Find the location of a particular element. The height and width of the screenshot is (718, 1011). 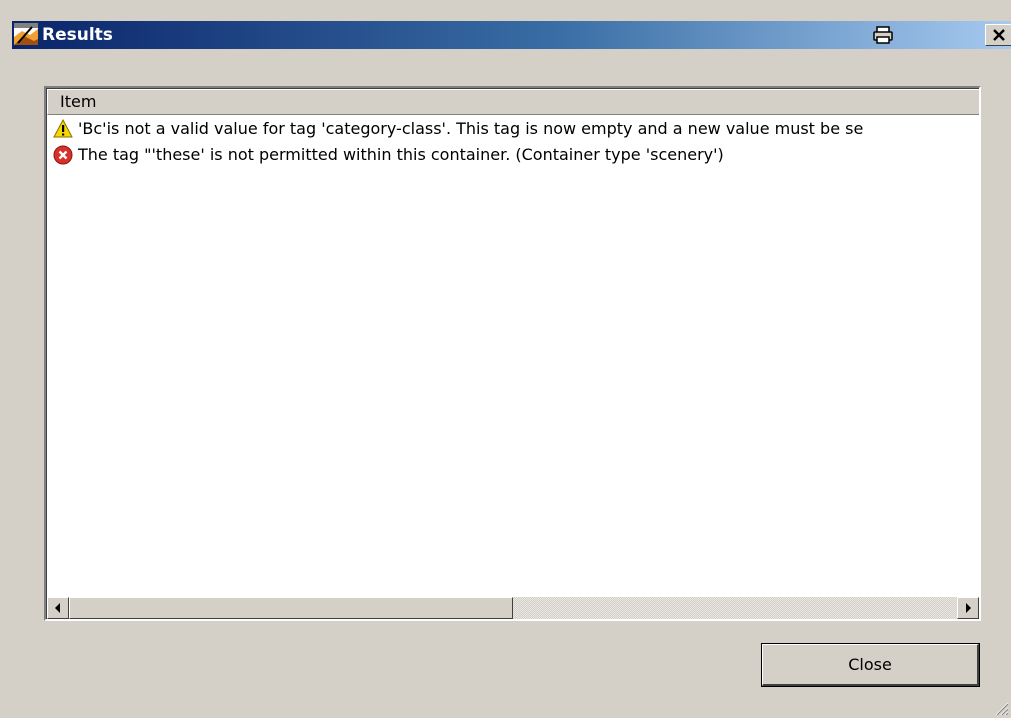

column-header-item: Item is located at coordinates (513, 102).